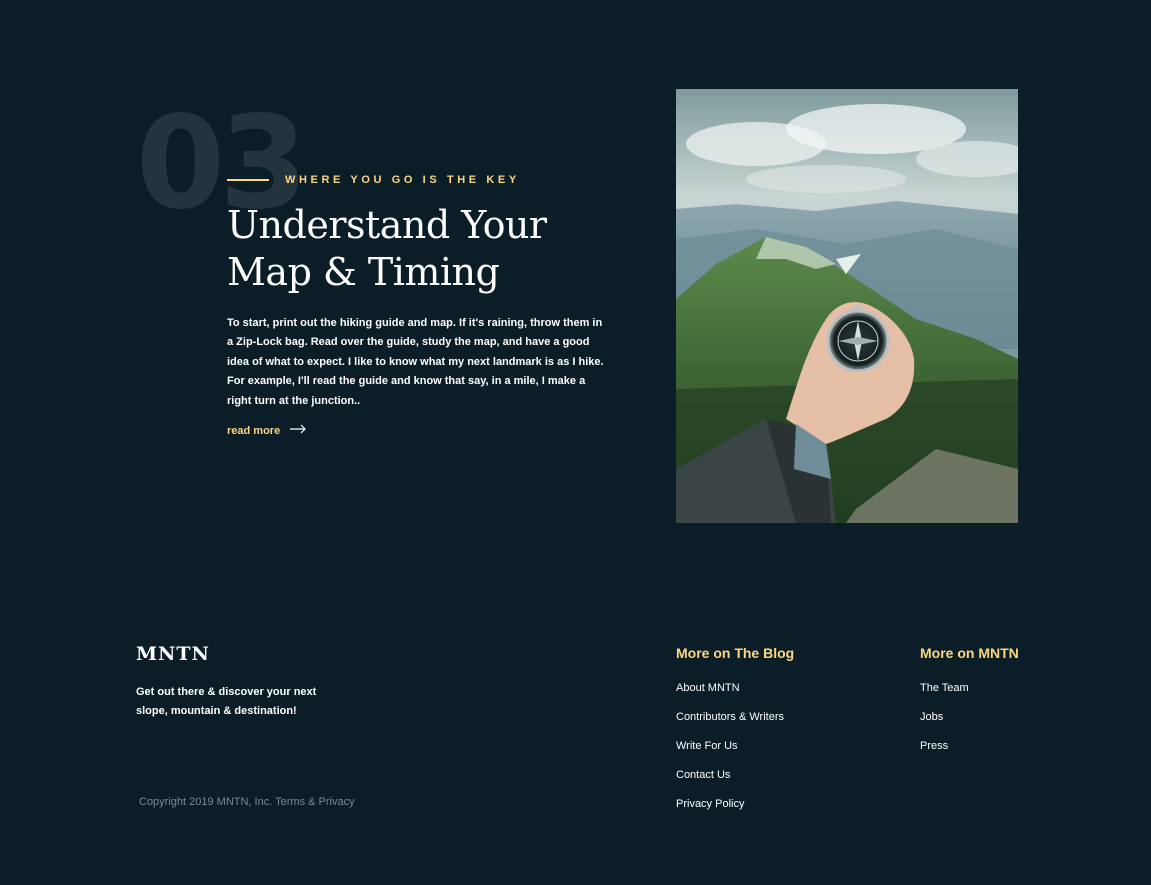  Describe the element at coordinates (708, 688) in the screenshot. I see `footer-link-about-mntn: About MNTN` at that location.